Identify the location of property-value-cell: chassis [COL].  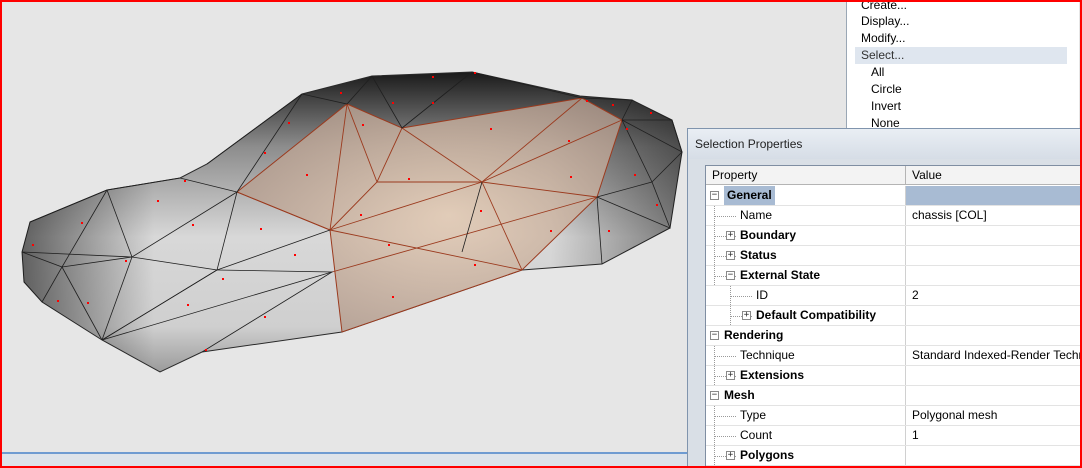
(949, 215).